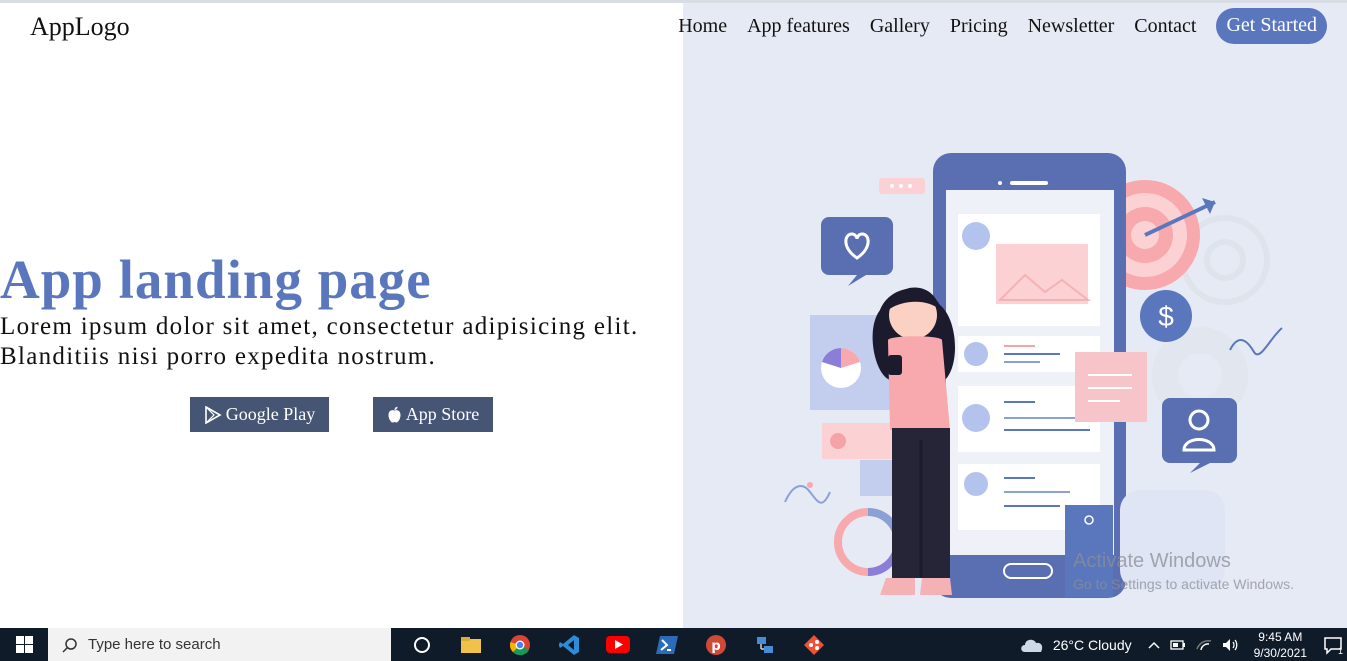 Image resolution: width=1347 pixels, height=661 pixels. I want to click on cloud-icon, so click(1032, 645).